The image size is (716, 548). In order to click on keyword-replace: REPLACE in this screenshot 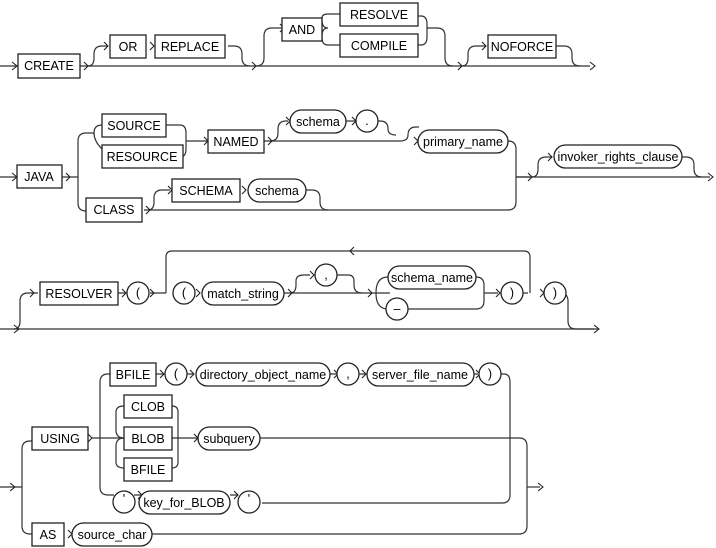, I will do `click(190, 46)`.